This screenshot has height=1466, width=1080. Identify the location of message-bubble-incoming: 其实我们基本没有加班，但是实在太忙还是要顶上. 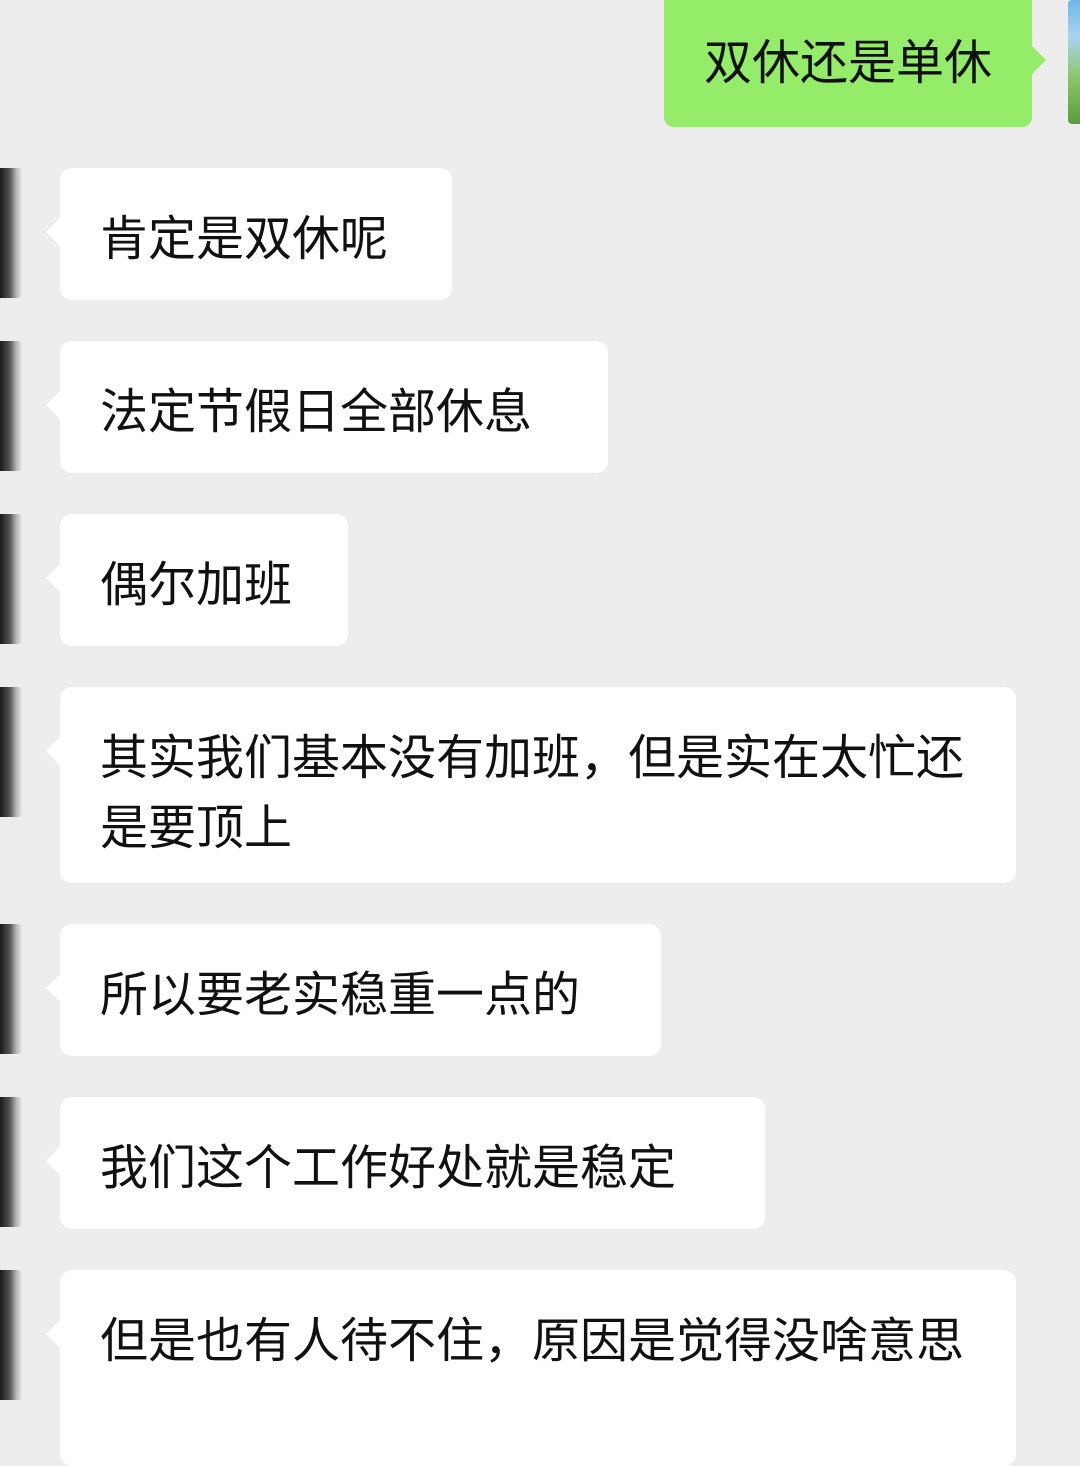
(531, 785).